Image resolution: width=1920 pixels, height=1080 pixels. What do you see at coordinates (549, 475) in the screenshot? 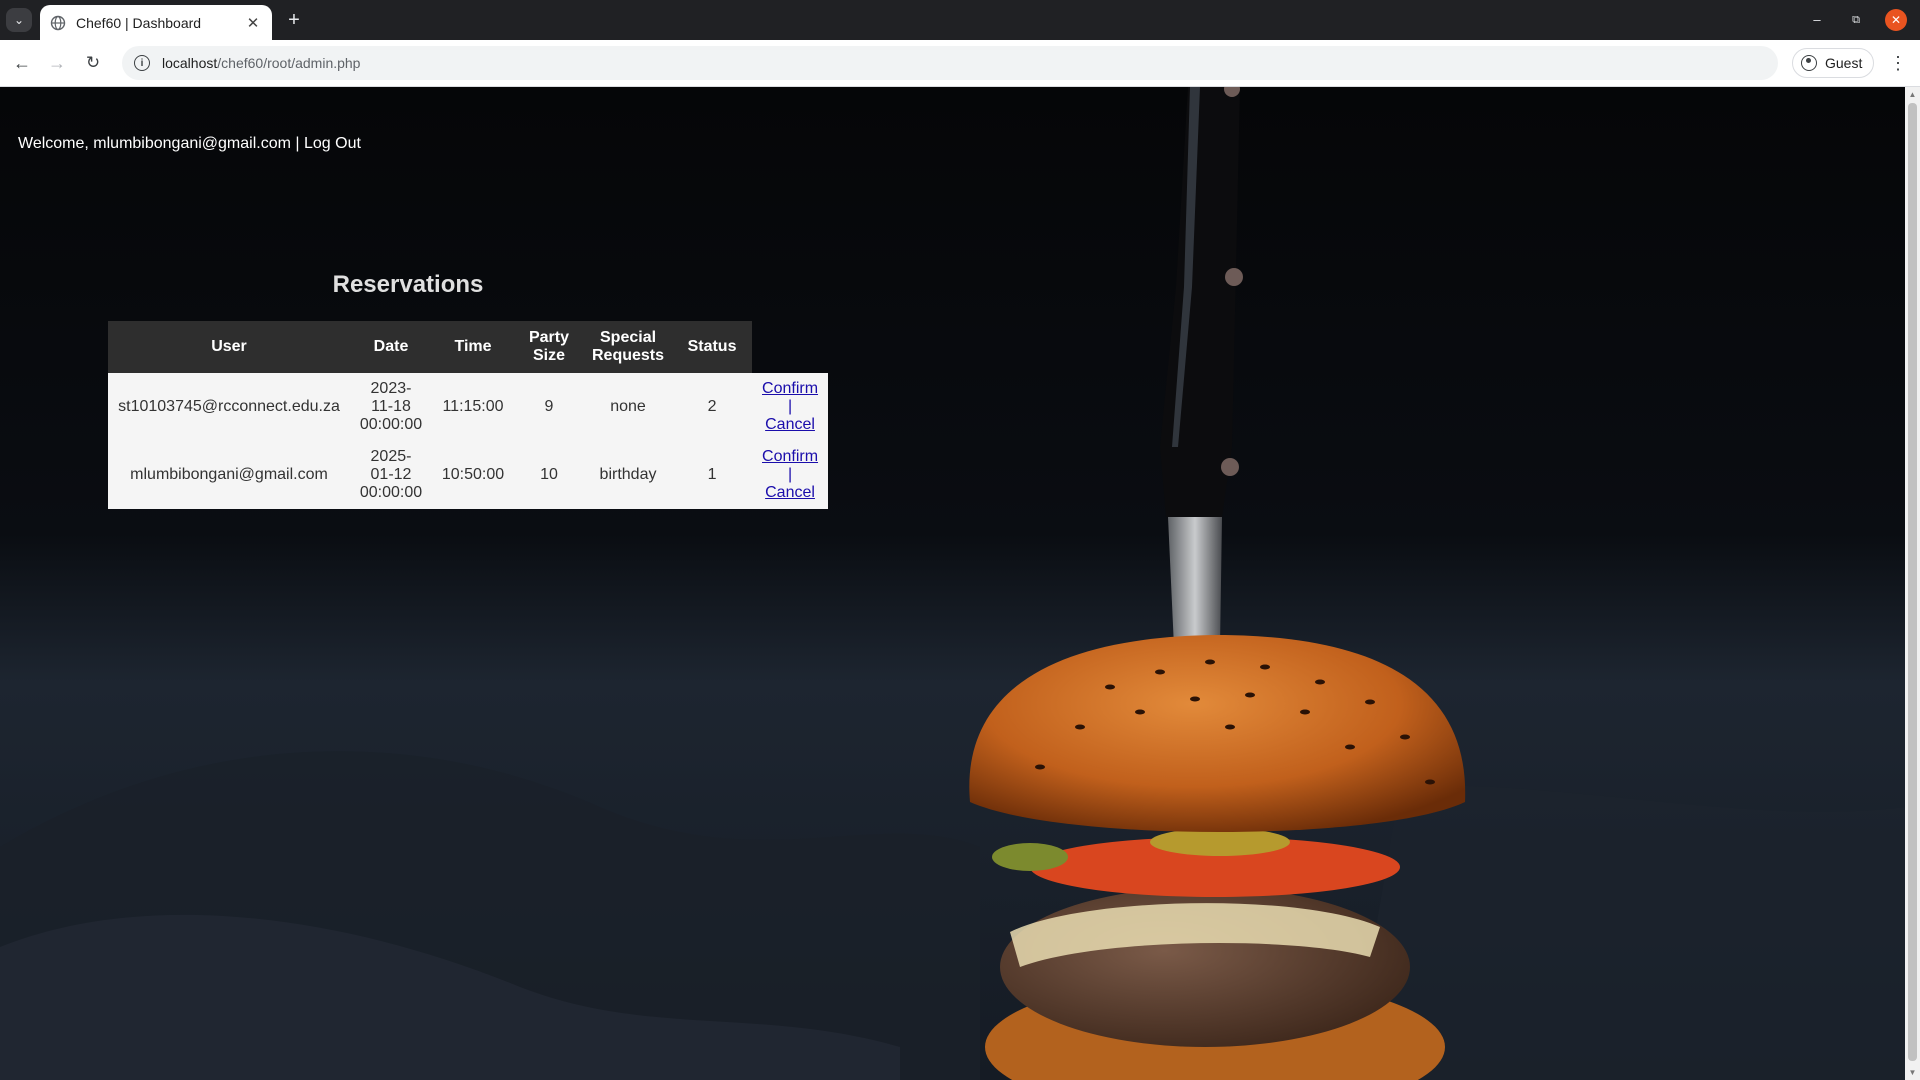
I see `cell-party-size: 10` at bounding box center [549, 475].